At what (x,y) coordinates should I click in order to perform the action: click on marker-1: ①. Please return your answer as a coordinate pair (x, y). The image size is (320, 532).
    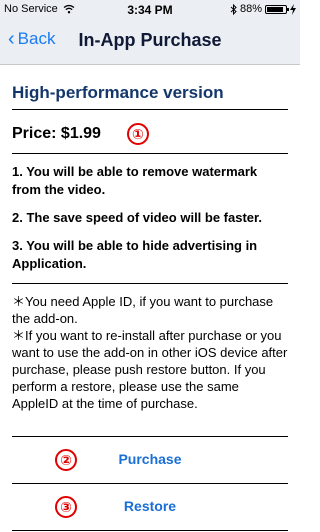
    Looking at the image, I should click on (137, 134).